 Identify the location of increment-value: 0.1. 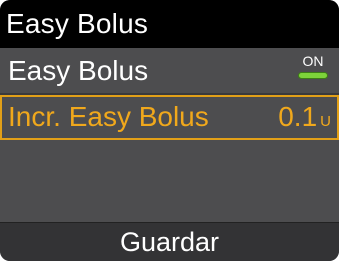
(298, 116).